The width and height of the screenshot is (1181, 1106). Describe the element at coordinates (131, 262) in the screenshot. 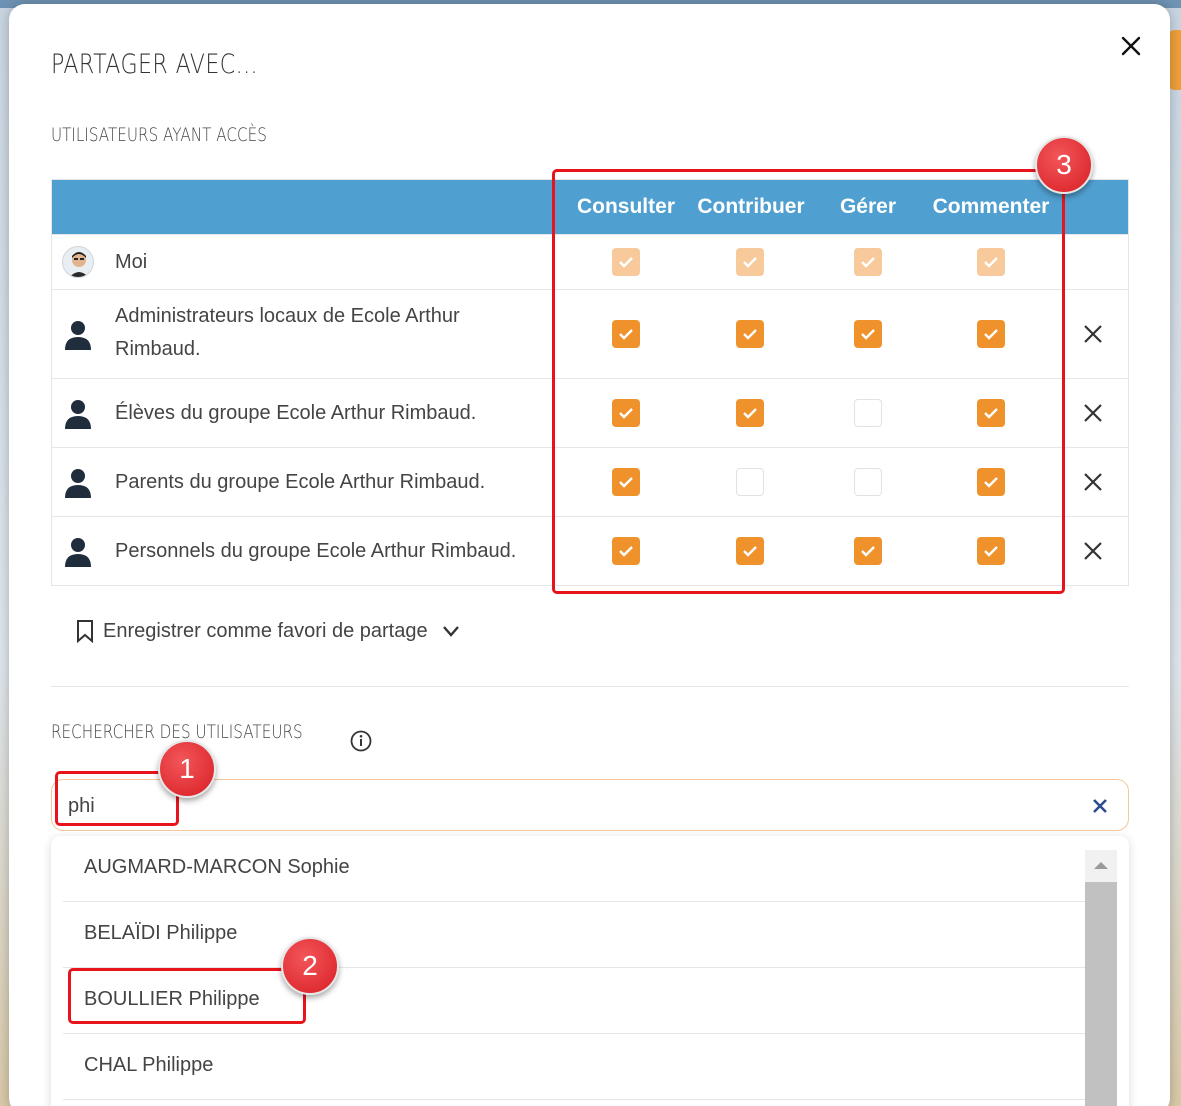

I see `row-name: Moi` at that location.